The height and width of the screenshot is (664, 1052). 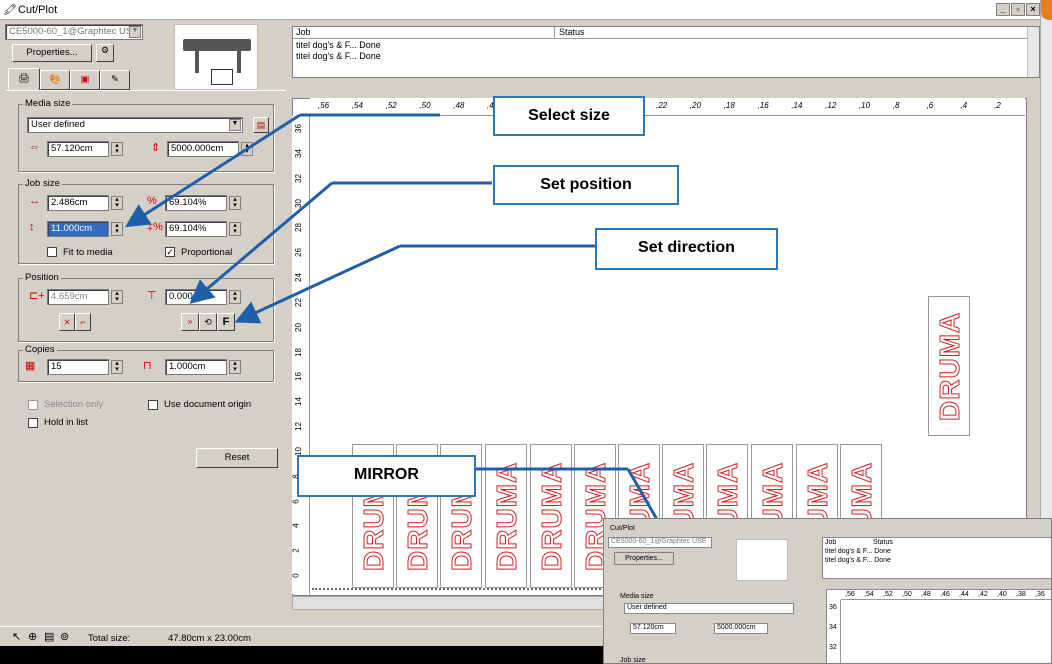 I want to click on inset-status-header: Status, so click(x=883, y=542).